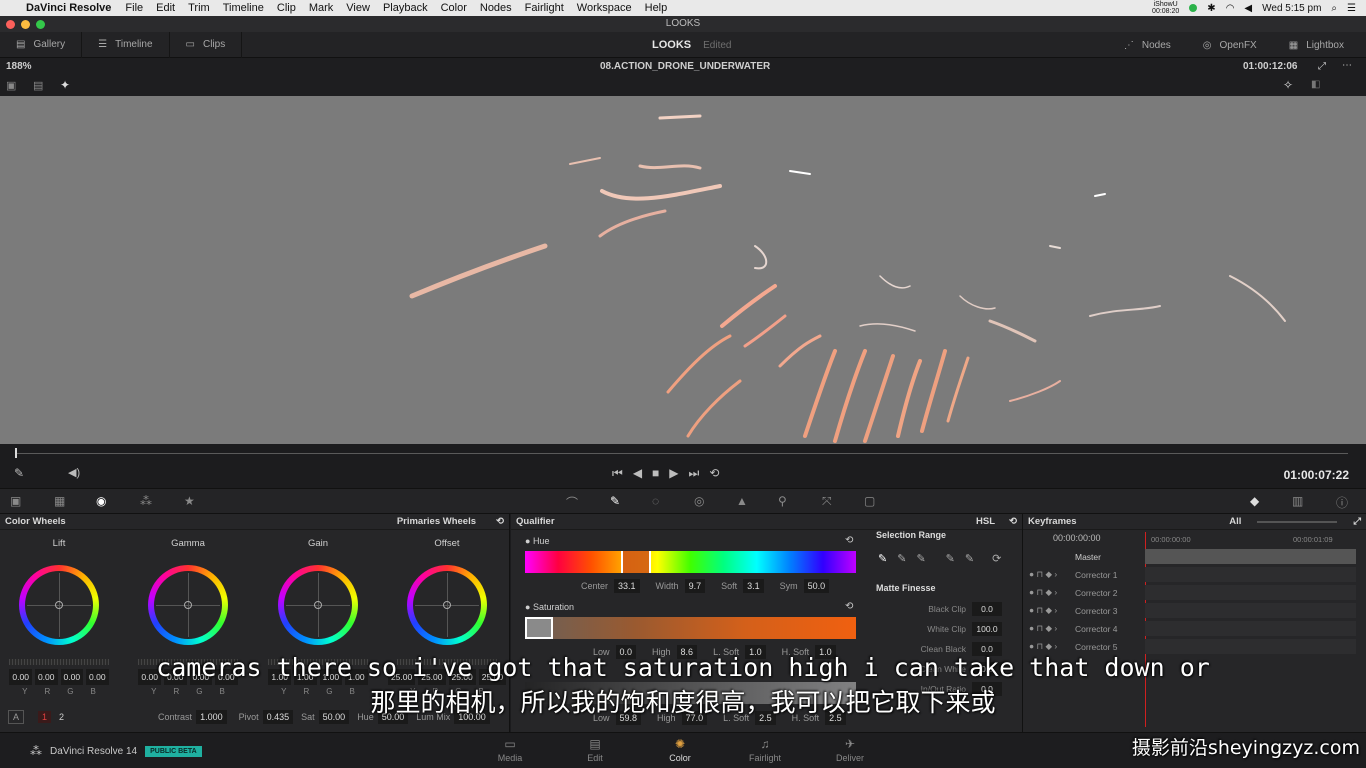 The height and width of the screenshot is (768, 1366). What do you see at coordinates (987, 629) in the screenshot?
I see `white-clip-field: 100.0` at bounding box center [987, 629].